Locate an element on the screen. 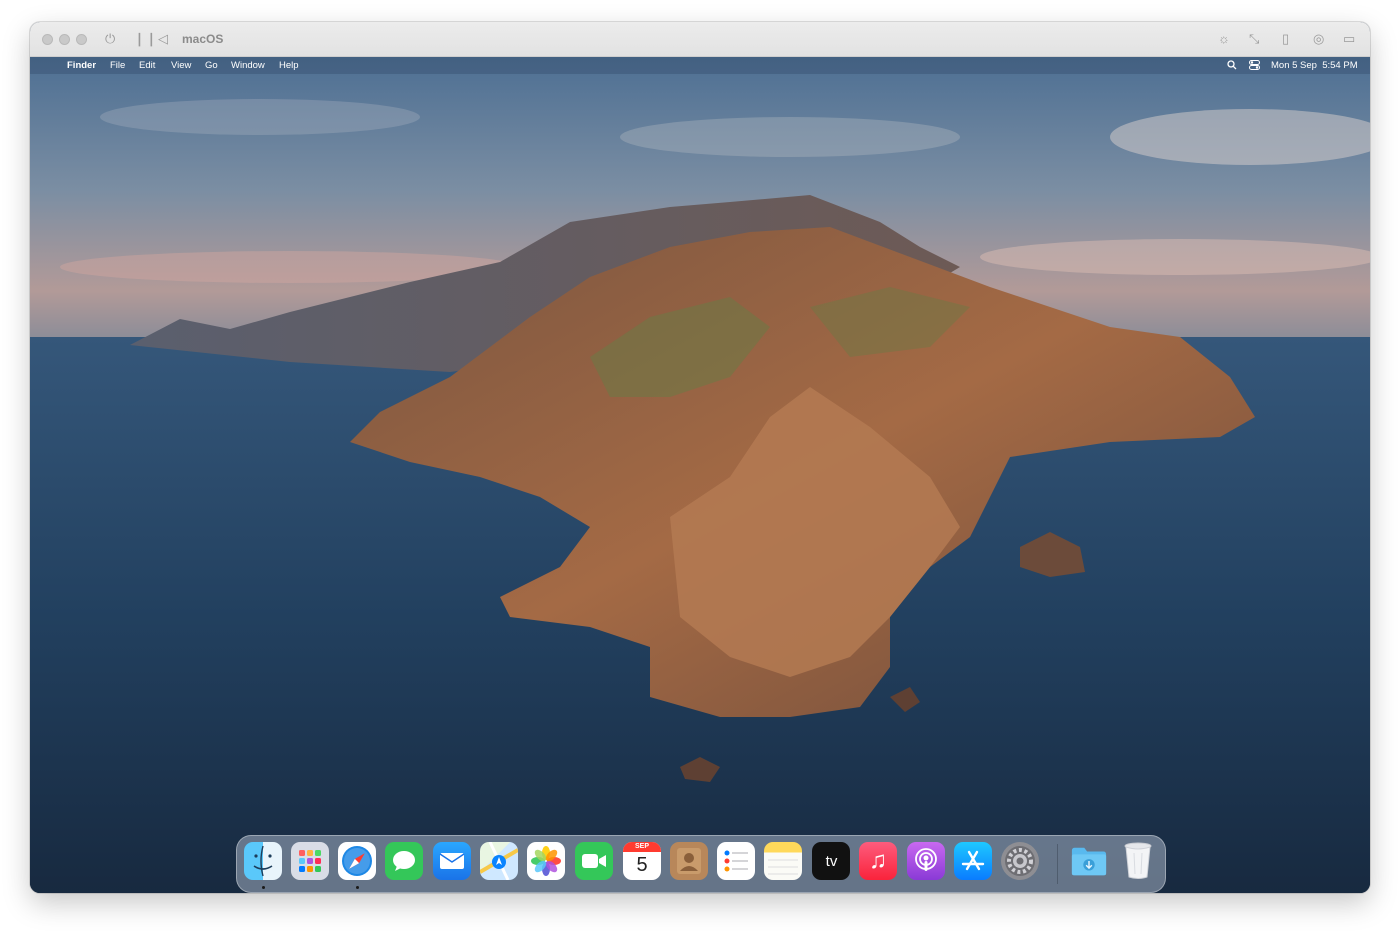 The width and height of the screenshot is (1400, 931). reminders-icon is located at coordinates (736, 861).